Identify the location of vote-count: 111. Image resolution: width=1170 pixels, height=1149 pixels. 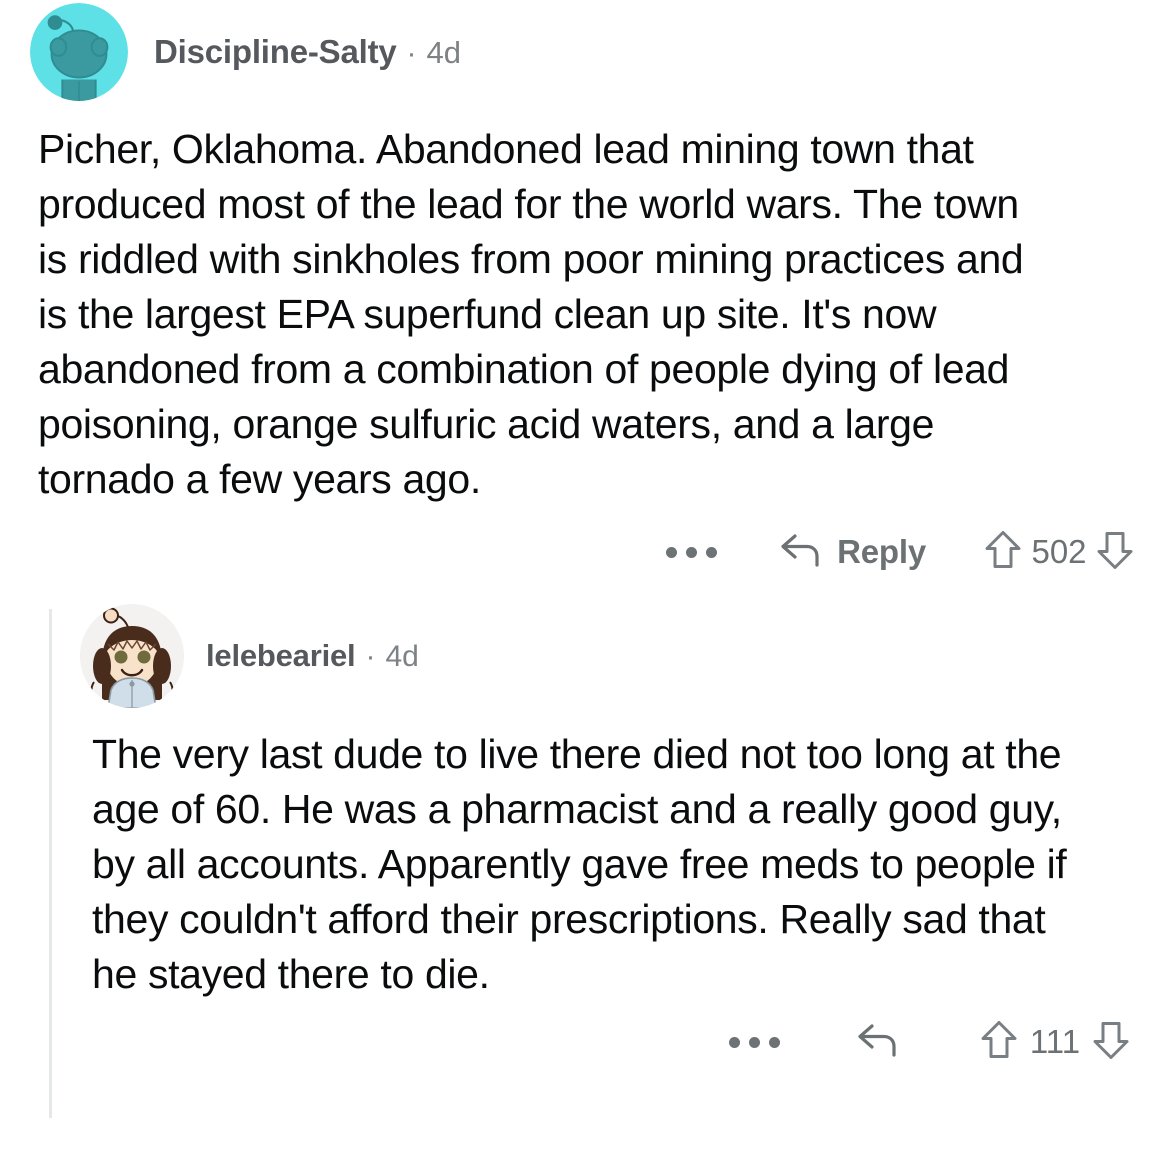
(1055, 1041).